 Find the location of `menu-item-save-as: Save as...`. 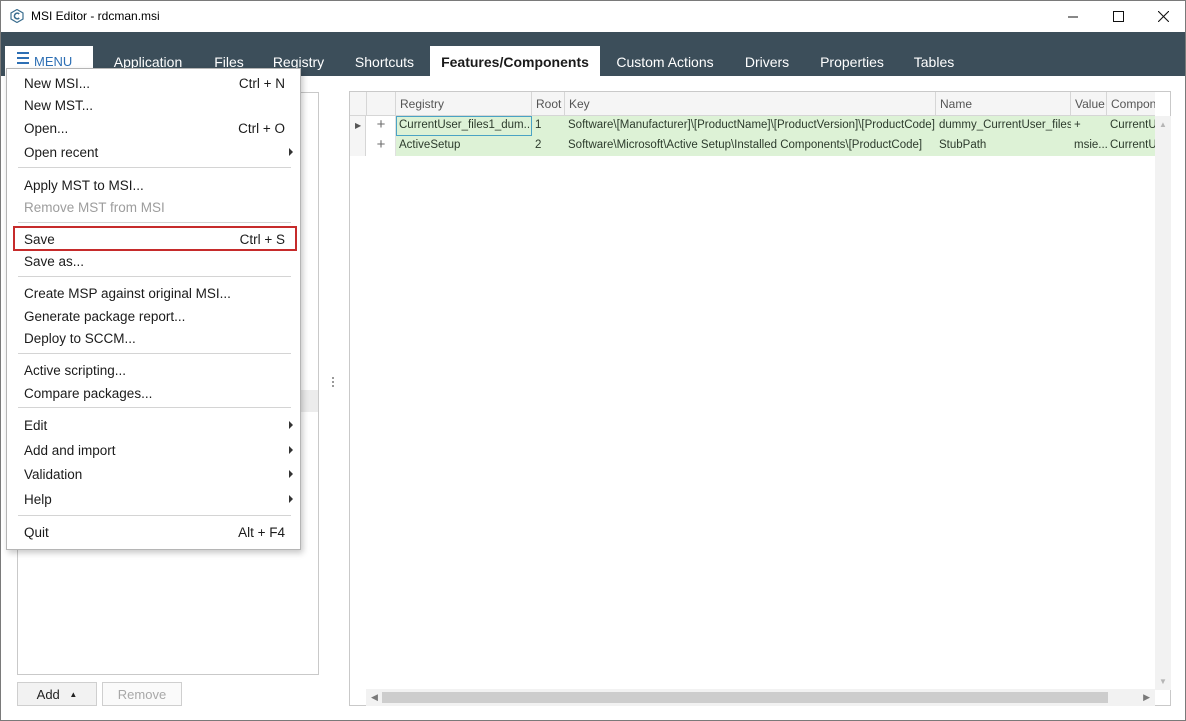

menu-item-save-as: Save as... is located at coordinates (153, 262).